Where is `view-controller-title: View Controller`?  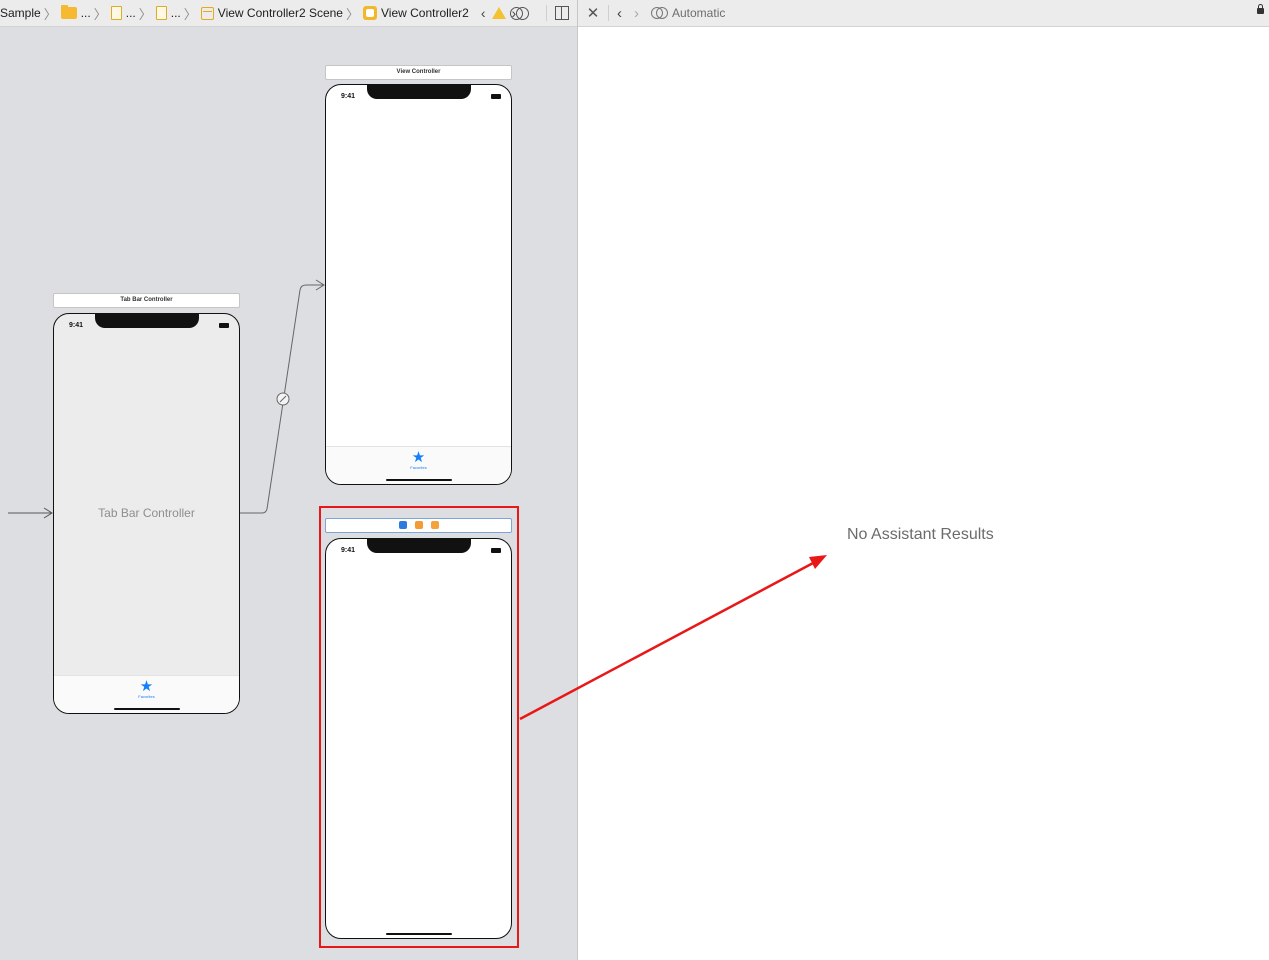 view-controller-title: View Controller is located at coordinates (418, 72).